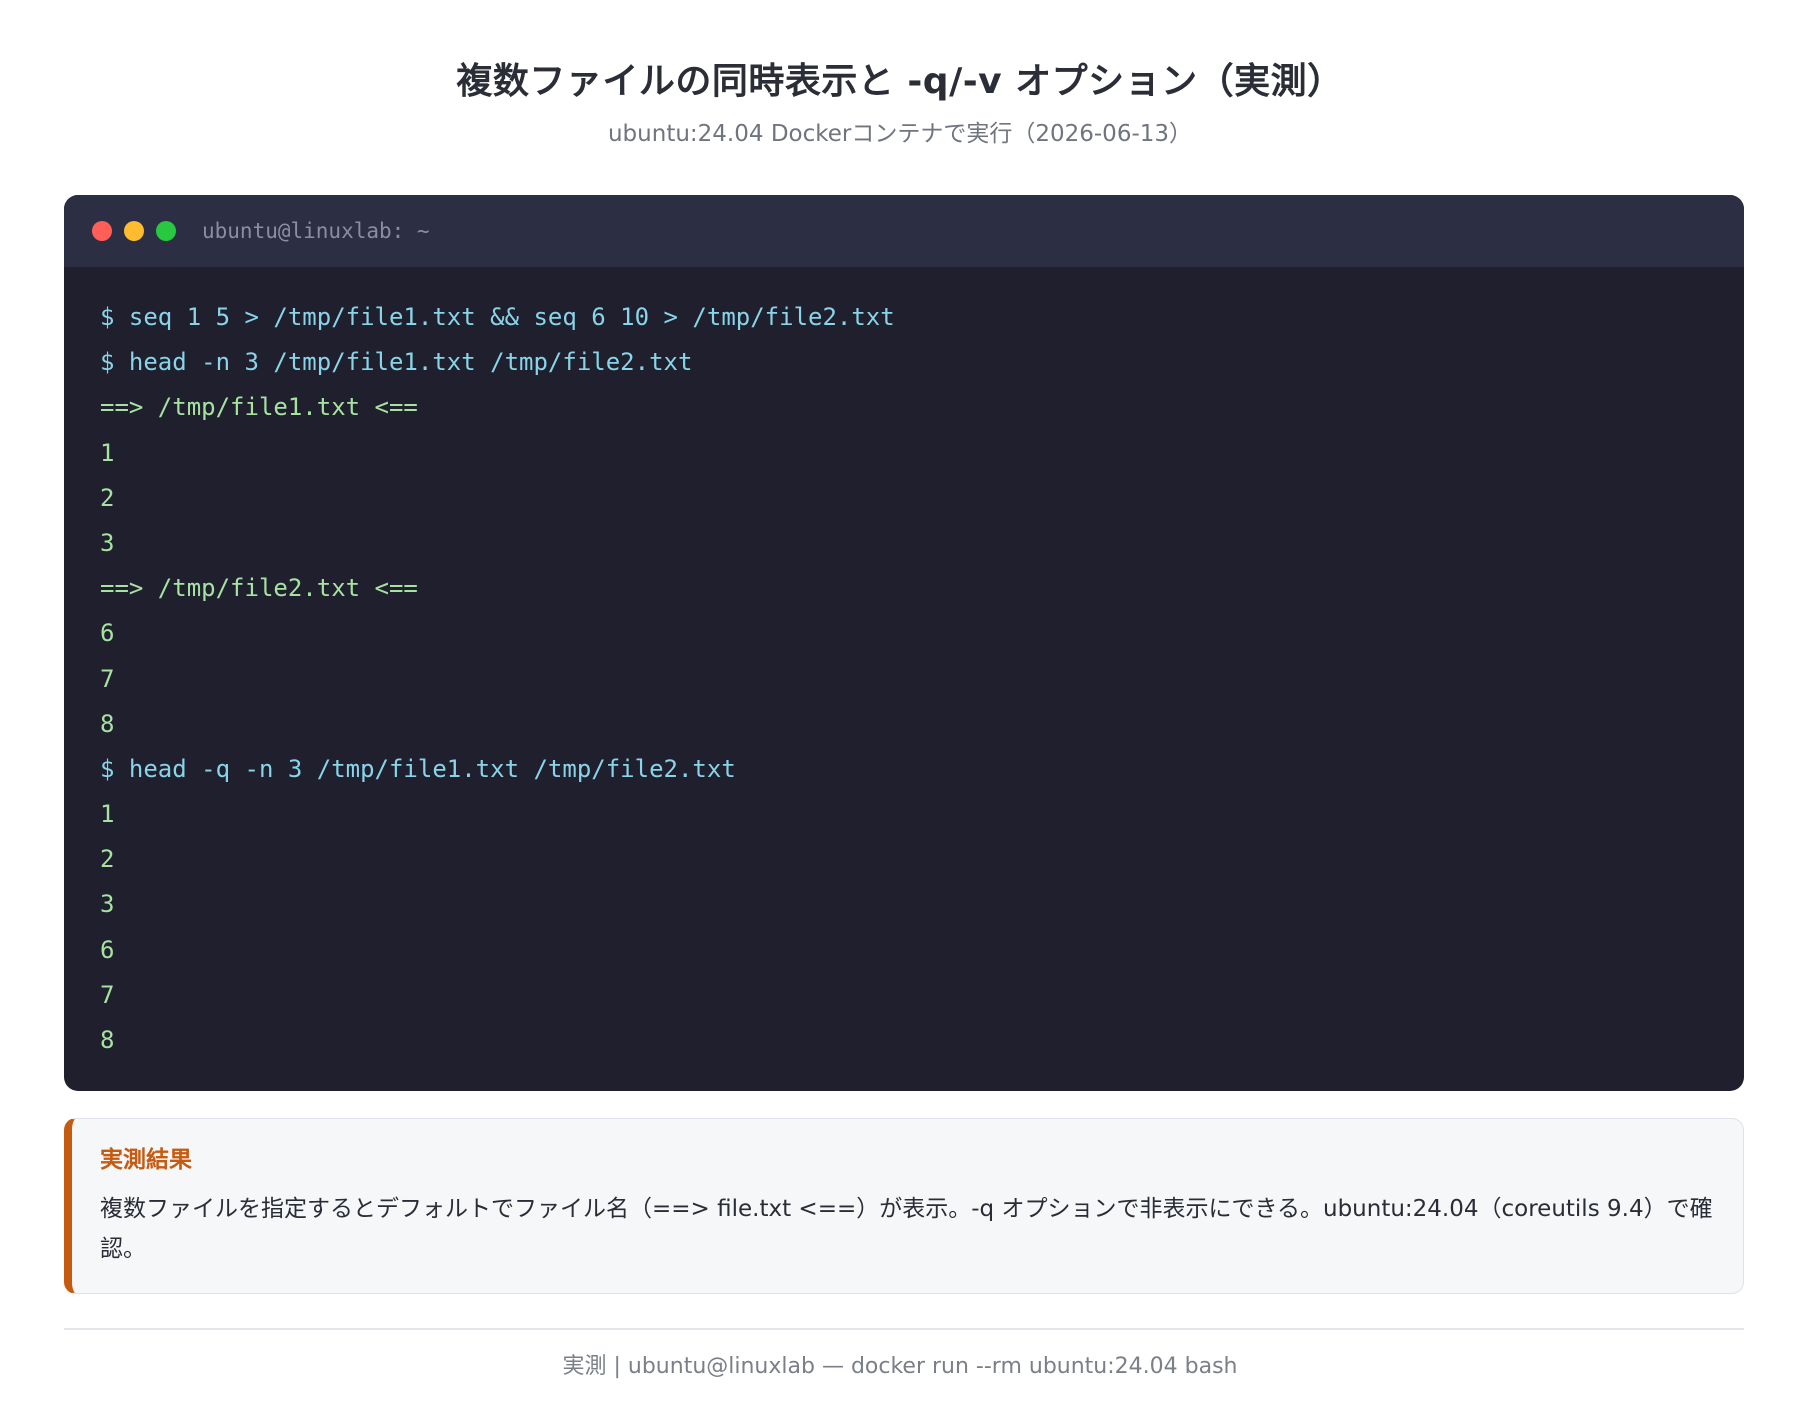  Describe the element at coordinates (900, 81) in the screenshot. I see `page-title: 複数ファイルの同時表示と -q/-v オプション（実測）` at that location.